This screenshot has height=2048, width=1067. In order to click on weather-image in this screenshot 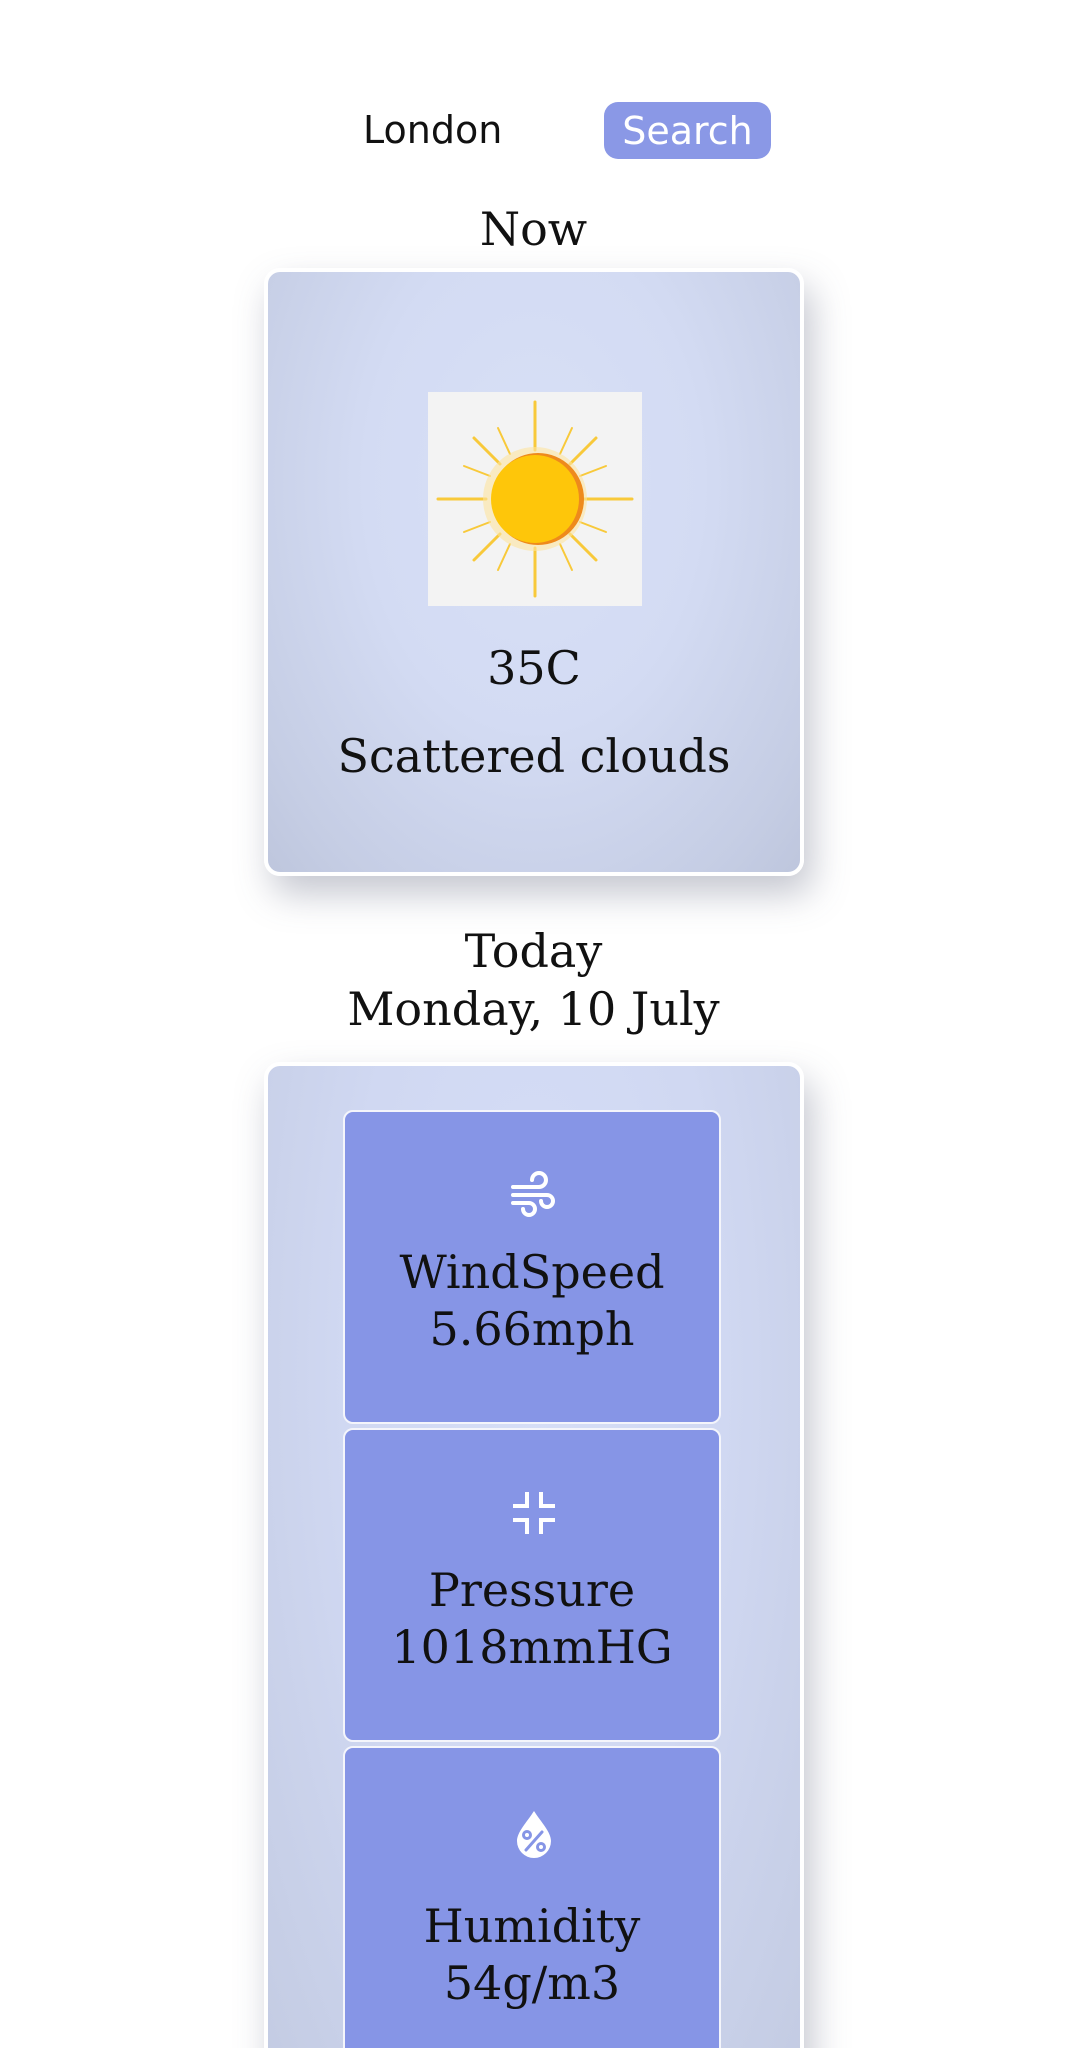, I will do `click(535, 499)`.